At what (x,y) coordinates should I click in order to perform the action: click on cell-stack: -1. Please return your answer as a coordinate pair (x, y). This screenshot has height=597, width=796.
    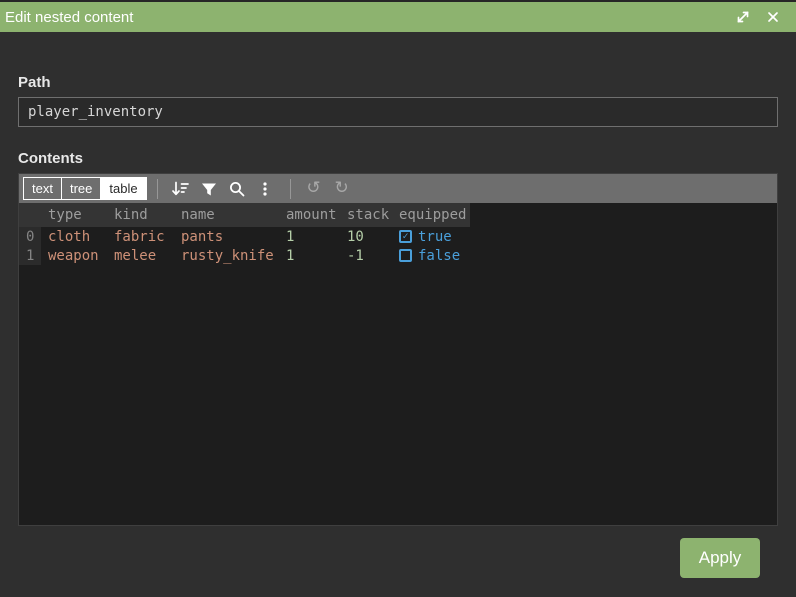
    Looking at the image, I should click on (366, 255).